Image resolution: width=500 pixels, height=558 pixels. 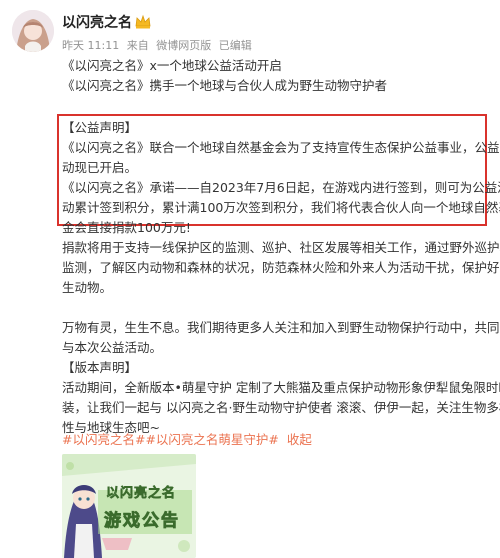 What do you see at coordinates (33, 31) in the screenshot?
I see `avatar` at bounding box center [33, 31].